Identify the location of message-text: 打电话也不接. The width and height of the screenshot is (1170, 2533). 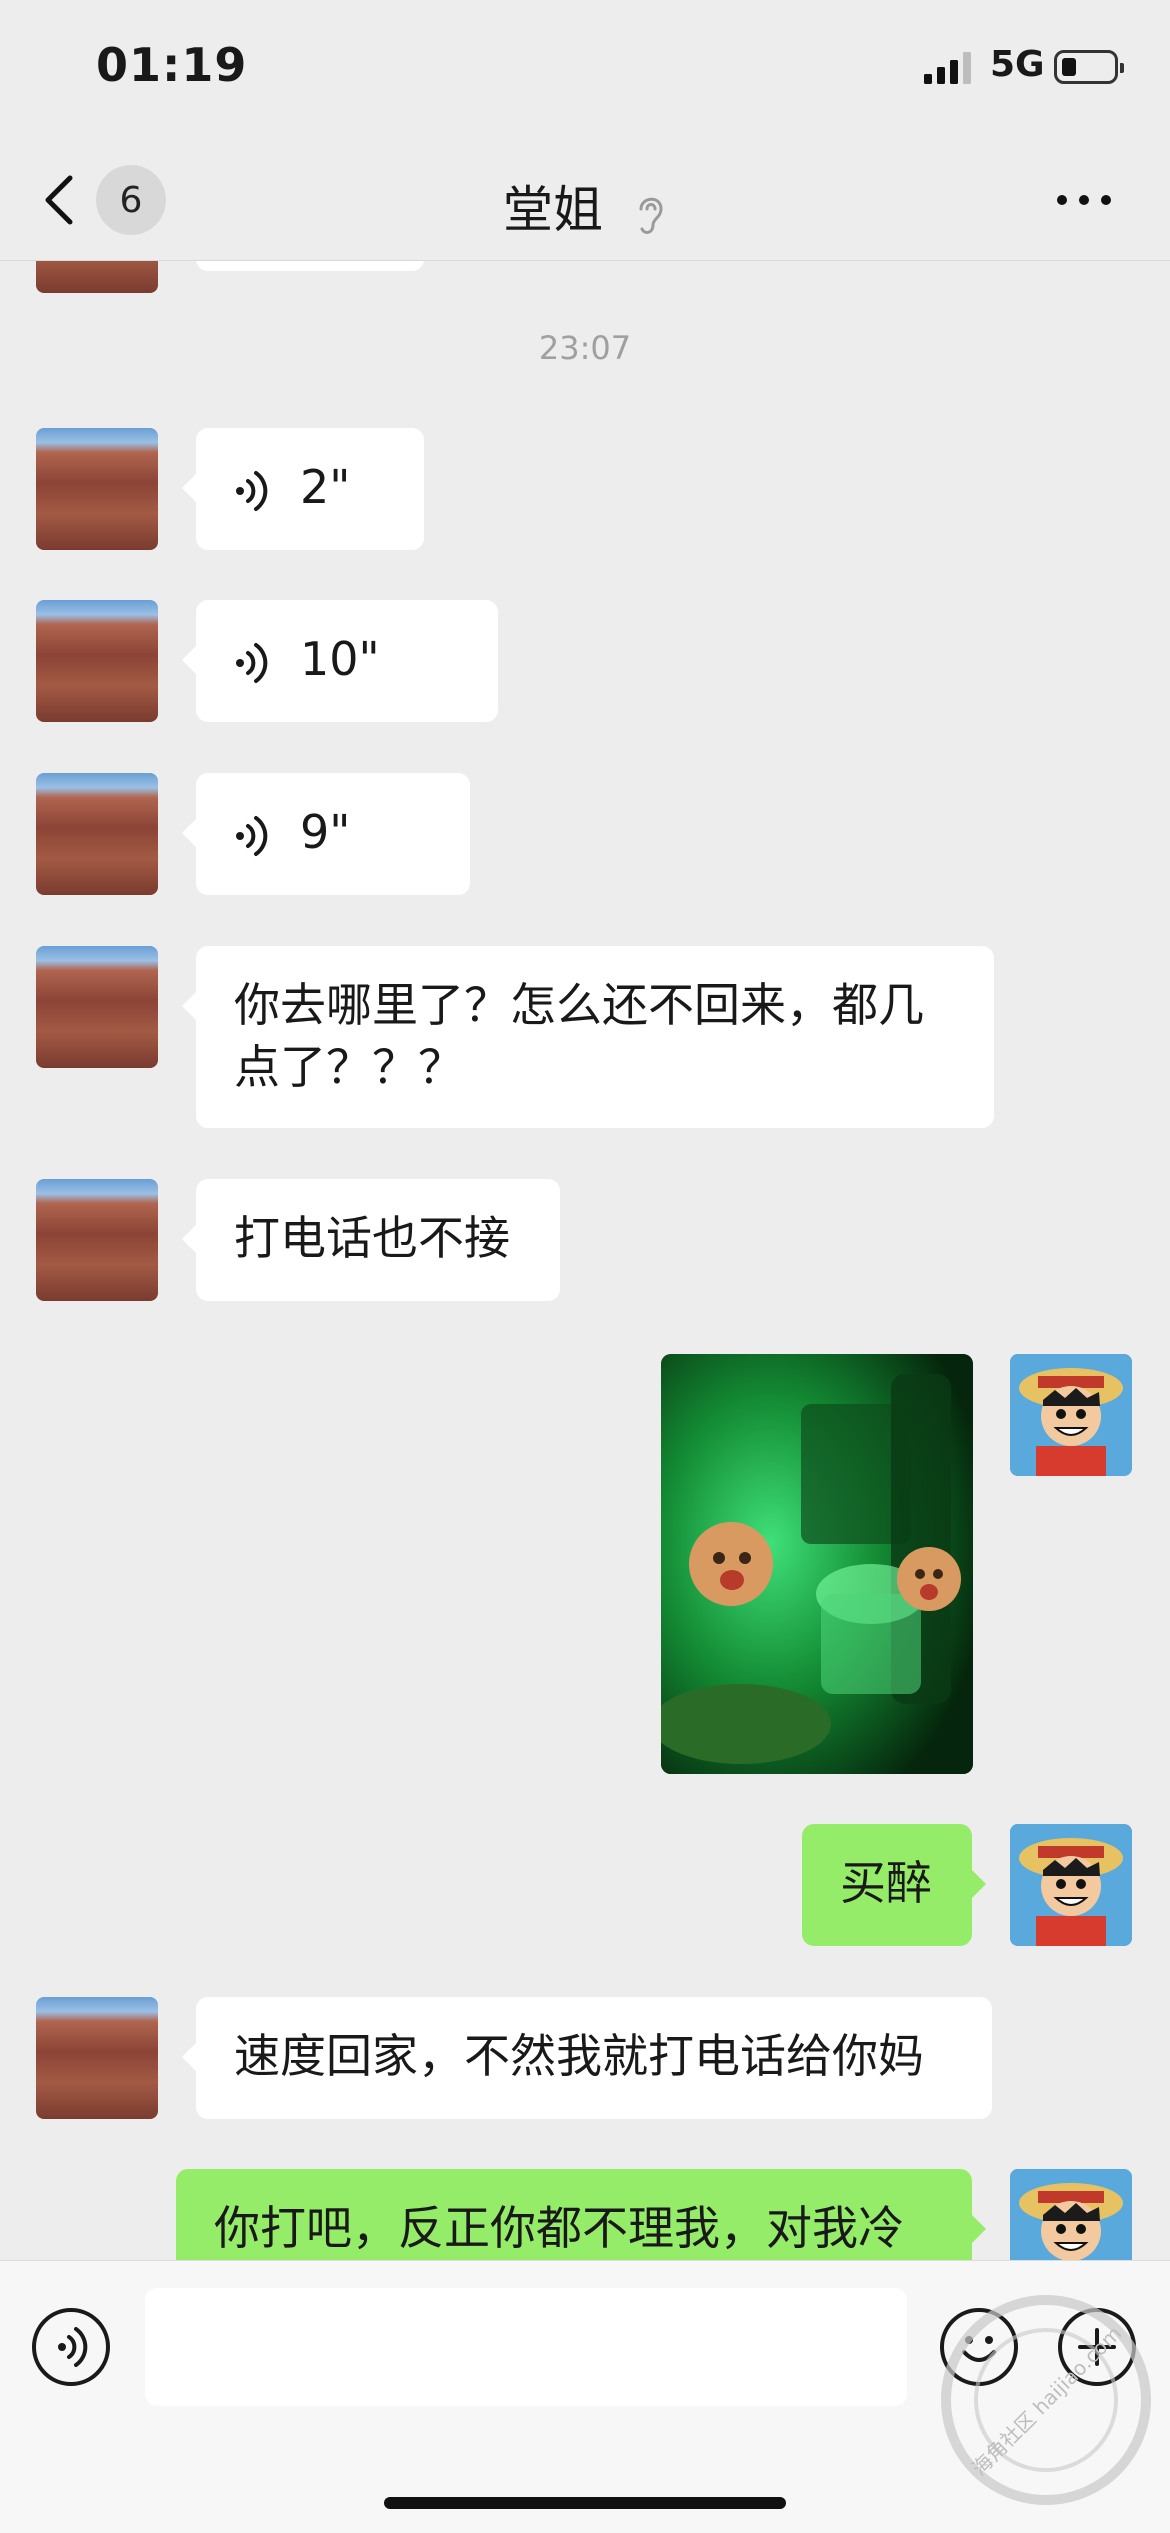
(372, 1238).